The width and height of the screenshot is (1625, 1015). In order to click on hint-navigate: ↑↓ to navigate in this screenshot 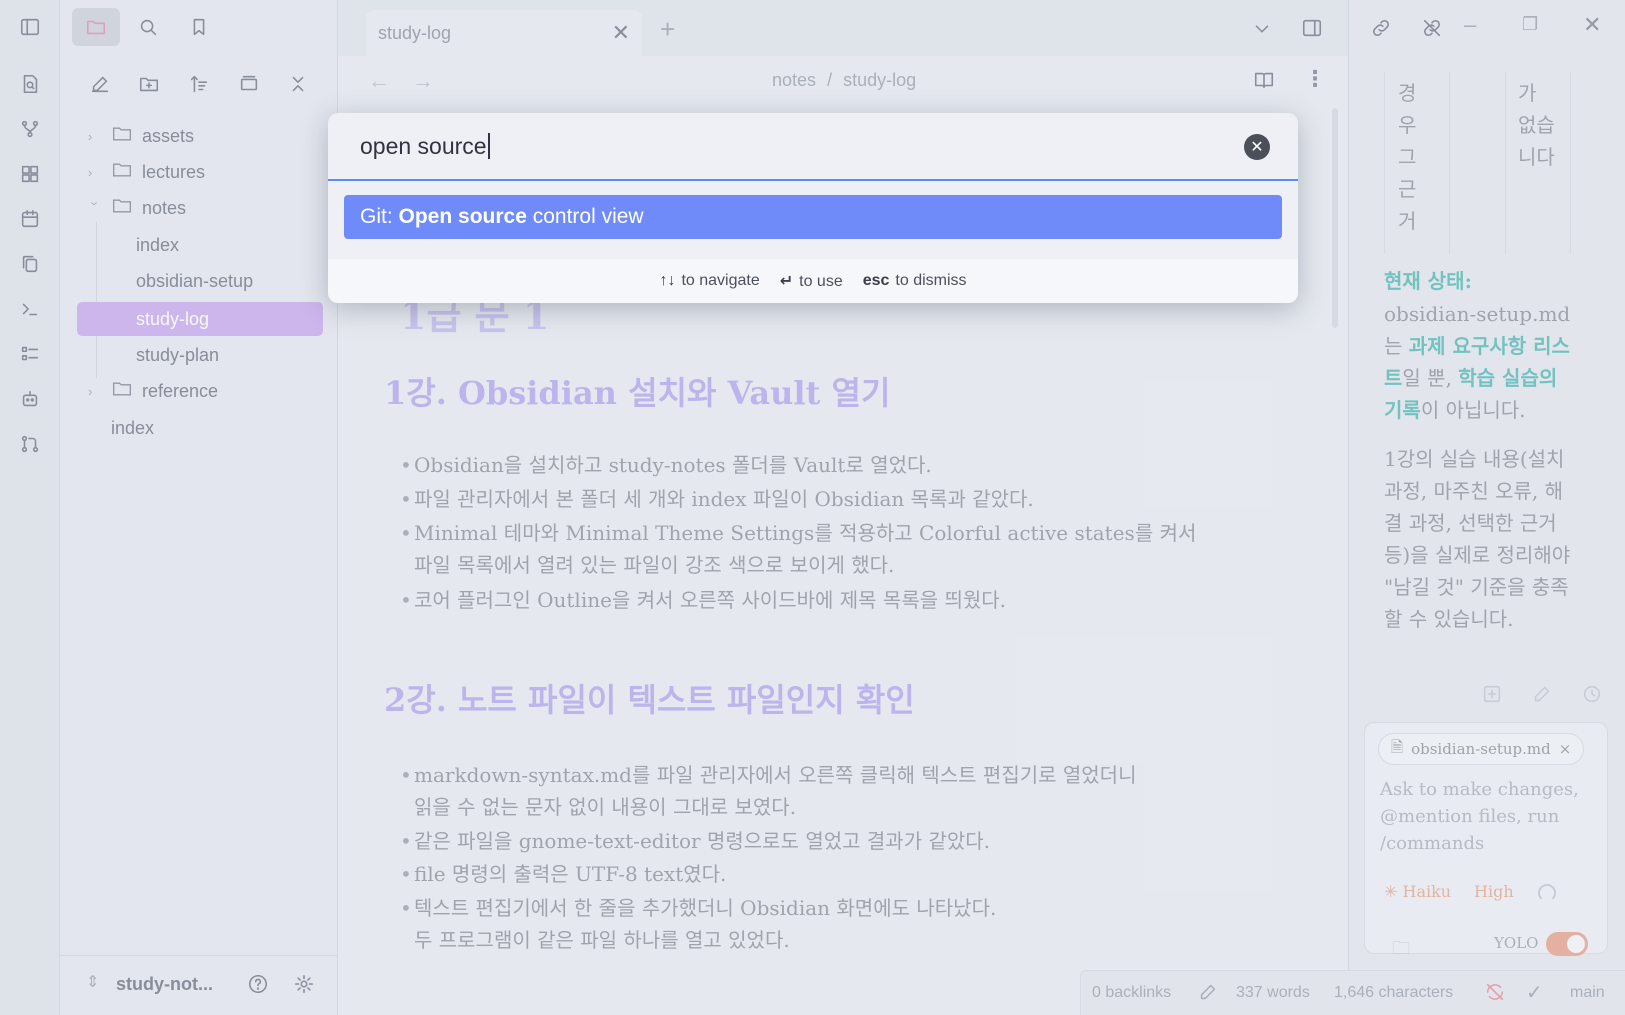, I will do `click(709, 280)`.